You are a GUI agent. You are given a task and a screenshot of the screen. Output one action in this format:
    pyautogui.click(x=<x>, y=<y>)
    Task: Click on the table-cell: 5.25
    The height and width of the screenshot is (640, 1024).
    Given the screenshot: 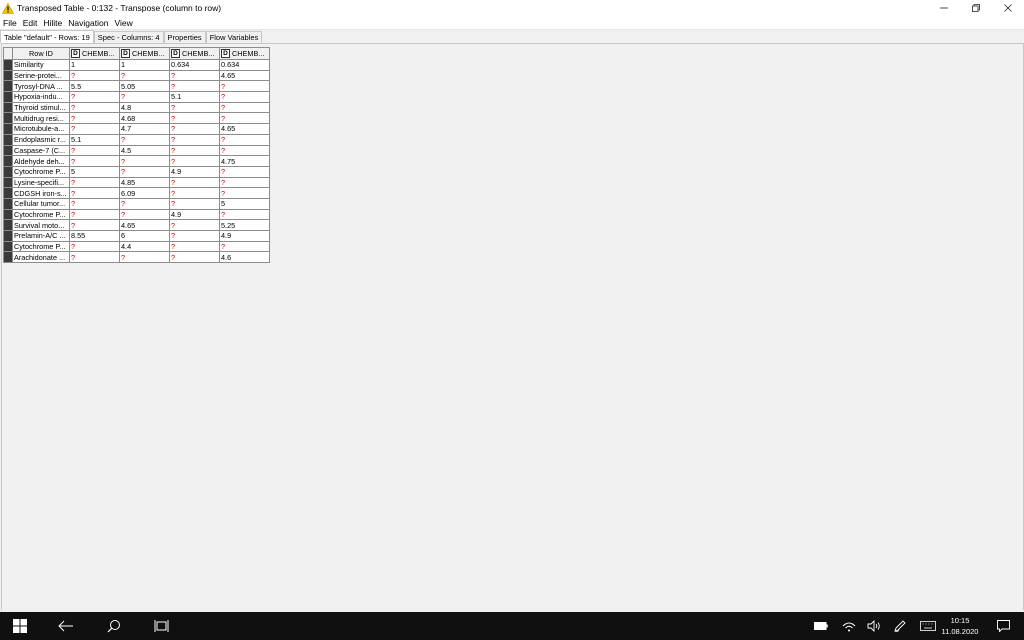 What is the action you would take?
    pyautogui.click(x=244, y=225)
    